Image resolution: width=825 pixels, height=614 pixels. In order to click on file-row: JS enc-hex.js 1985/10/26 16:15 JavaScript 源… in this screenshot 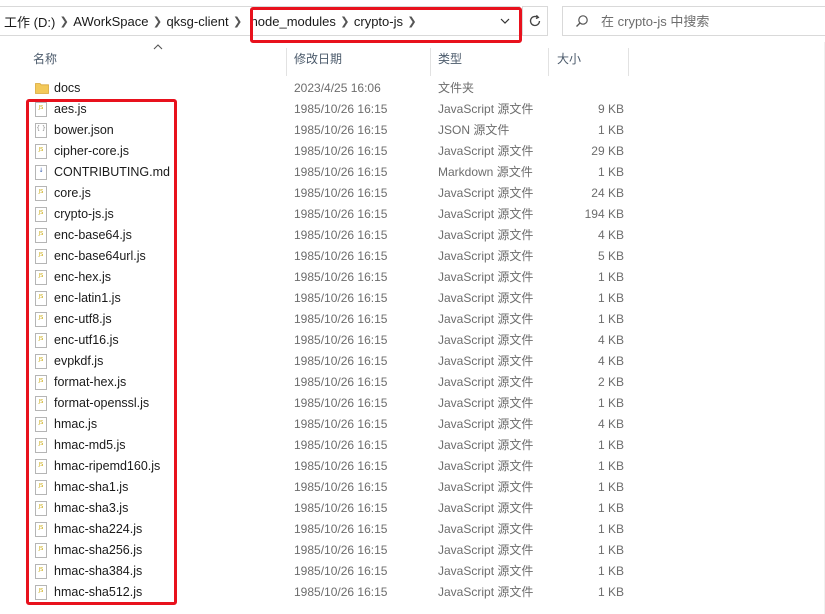, I will do `click(412, 277)`.